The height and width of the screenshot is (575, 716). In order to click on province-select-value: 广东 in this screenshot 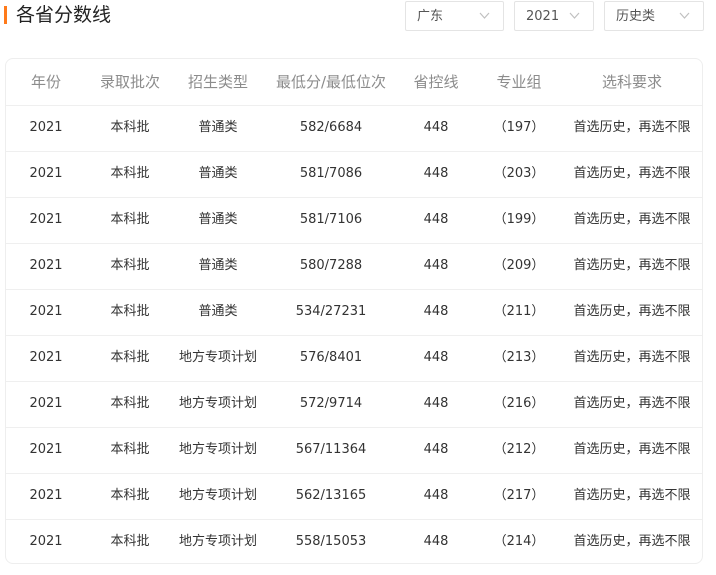, I will do `click(430, 16)`.